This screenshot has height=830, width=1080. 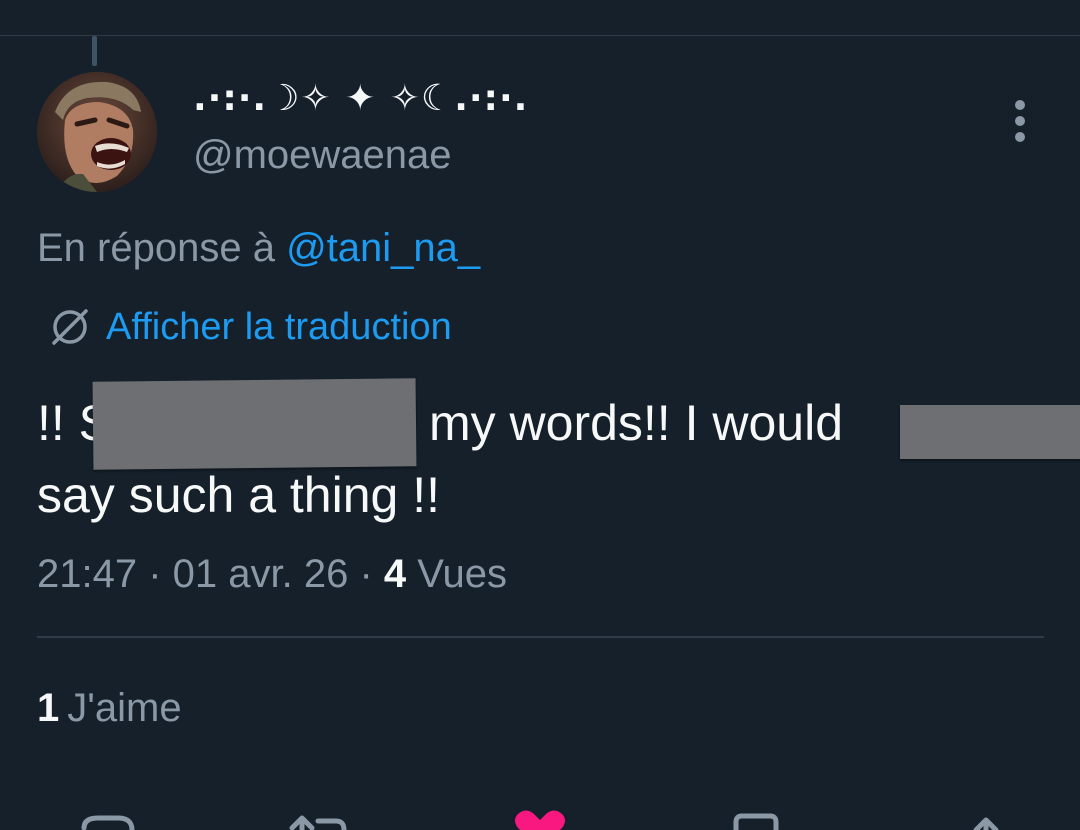 I want to click on bookmark-button, so click(x=756, y=819).